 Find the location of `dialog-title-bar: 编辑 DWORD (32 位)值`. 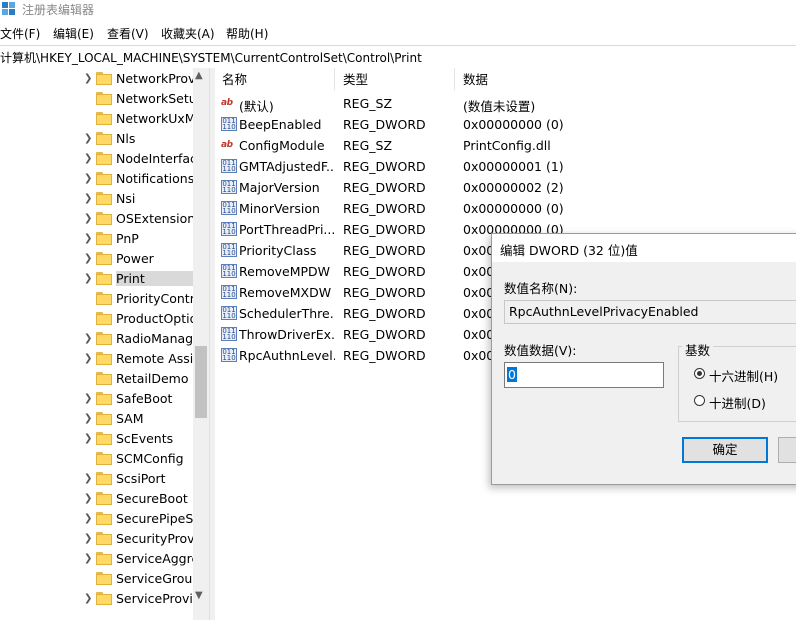

dialog-title-bar: 编辑 DWORD (32 位)值 is located at coordinates (644, 248).